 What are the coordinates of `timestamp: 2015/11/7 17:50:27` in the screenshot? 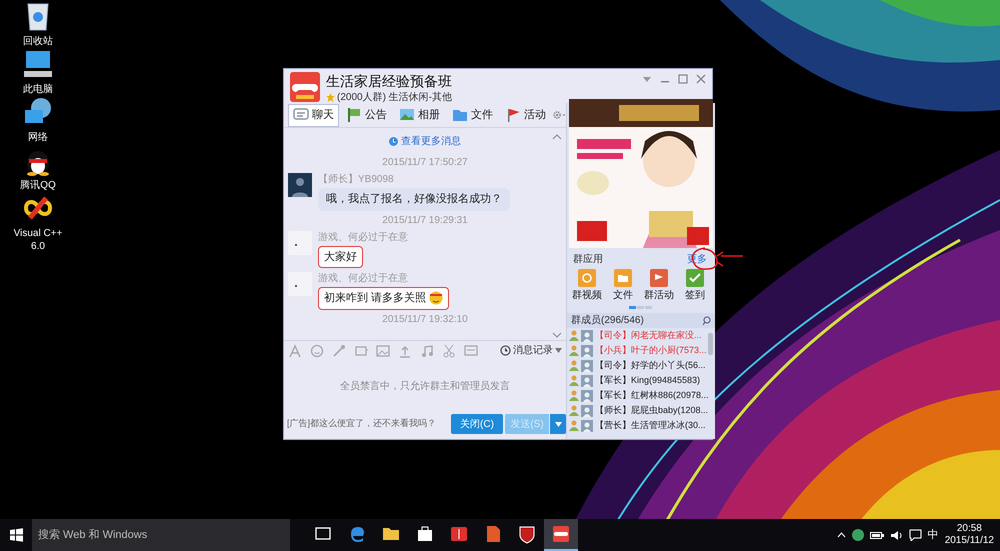 It's located at (425, 163).